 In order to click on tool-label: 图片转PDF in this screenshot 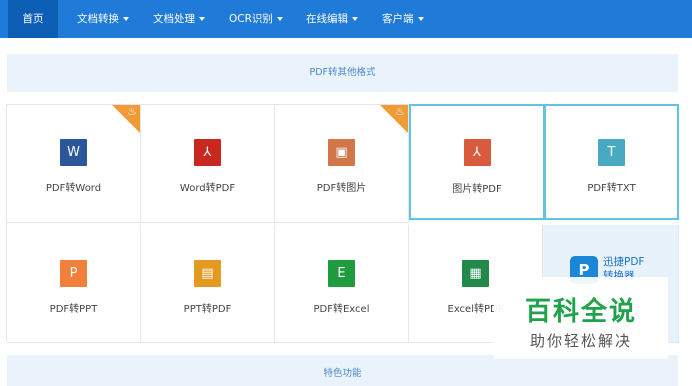, I will do `click(477, 189)`.